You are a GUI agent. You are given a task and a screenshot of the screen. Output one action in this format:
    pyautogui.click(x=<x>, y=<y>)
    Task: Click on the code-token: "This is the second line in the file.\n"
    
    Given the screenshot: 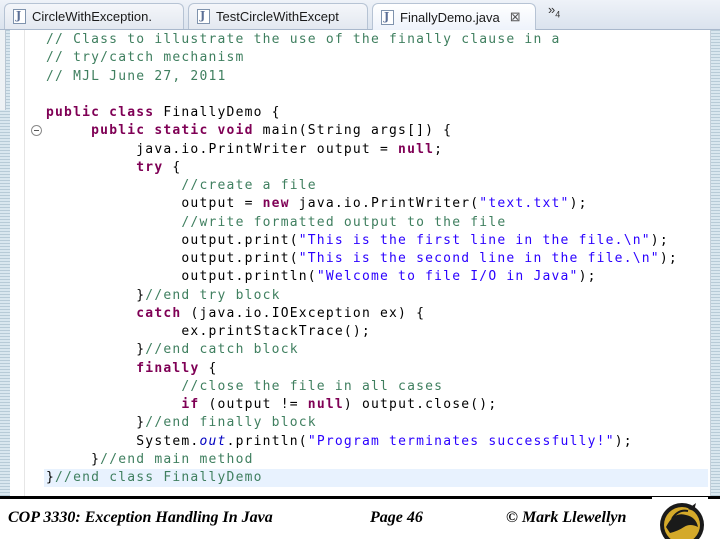 What is the action you would take?
    pyautogui.click(x=479, y=258)
    